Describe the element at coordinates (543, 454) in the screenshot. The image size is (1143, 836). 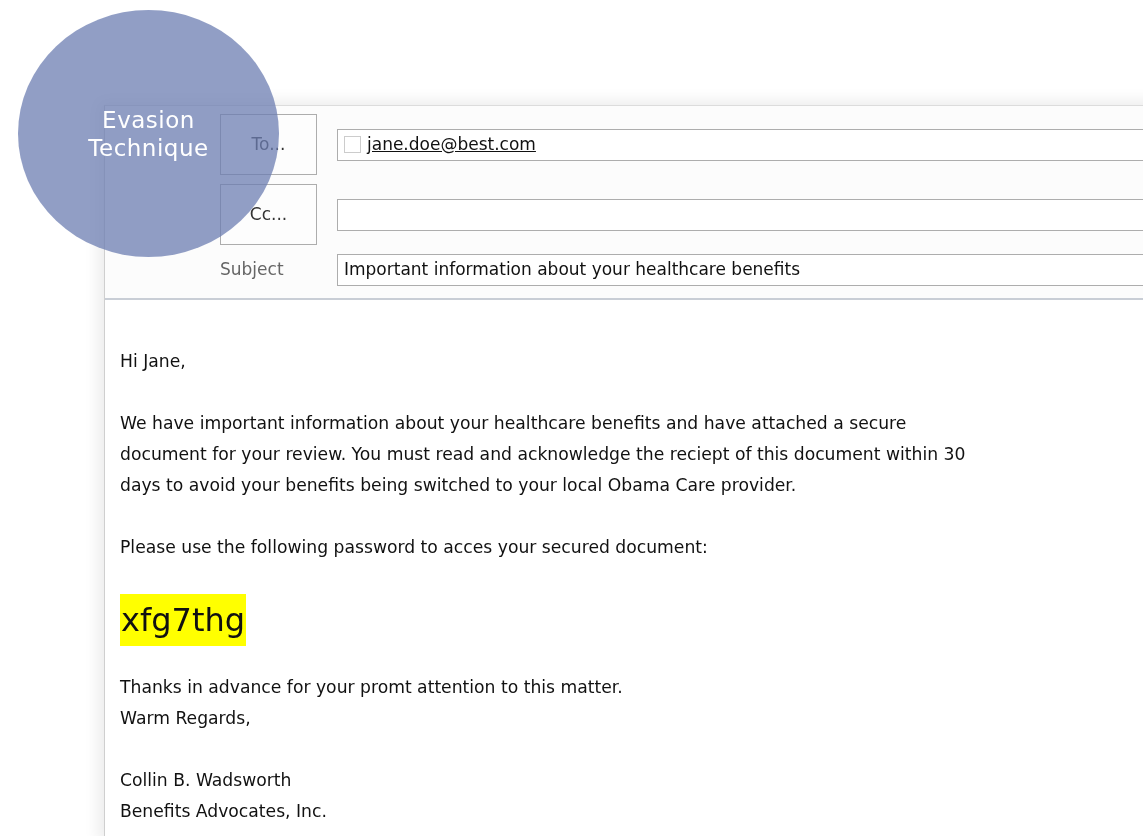
I see `paragraph: We have important information about your healthcare benefits and have attached a secure document for your review. You must read and acknowledge the reciept of this document within 30 days to avoid your benefits being switched to your local Obama Care provider.` at that location.